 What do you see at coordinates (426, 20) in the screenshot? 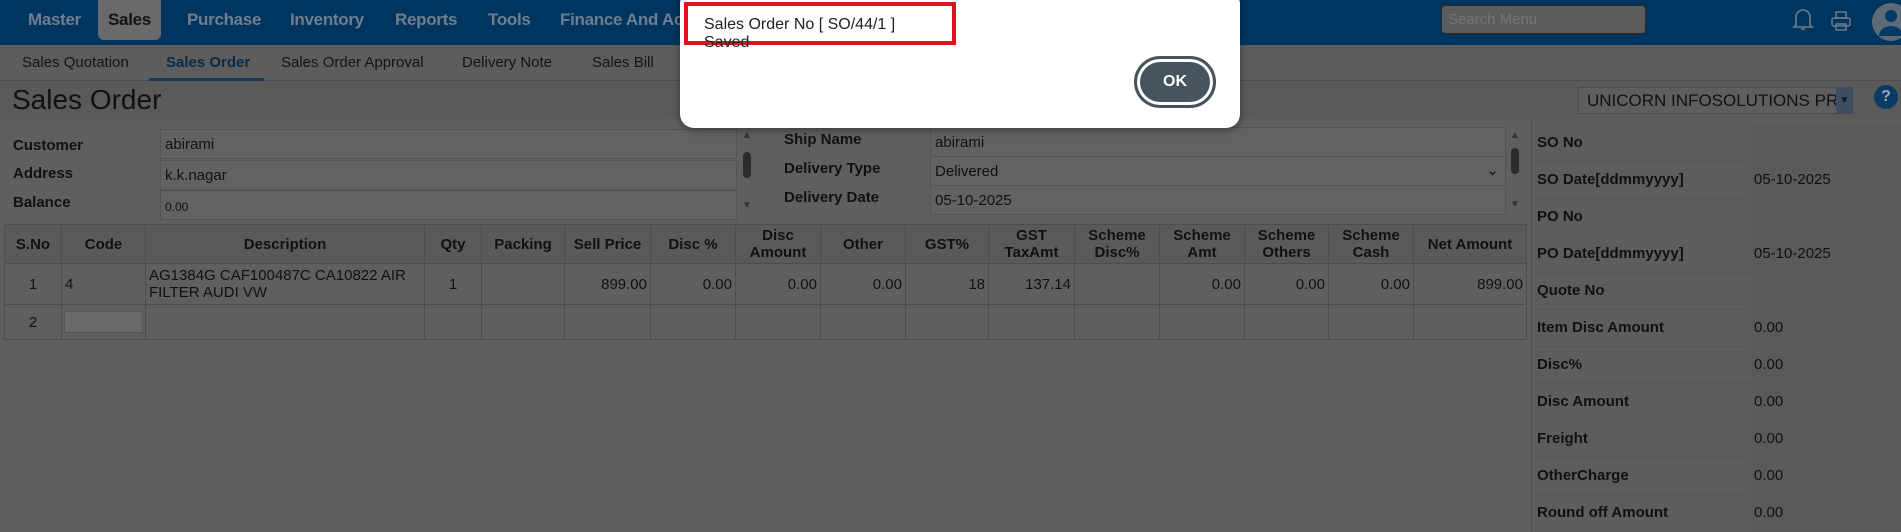
I see `nav-reports: Reports` at bounding box center [426, 20].